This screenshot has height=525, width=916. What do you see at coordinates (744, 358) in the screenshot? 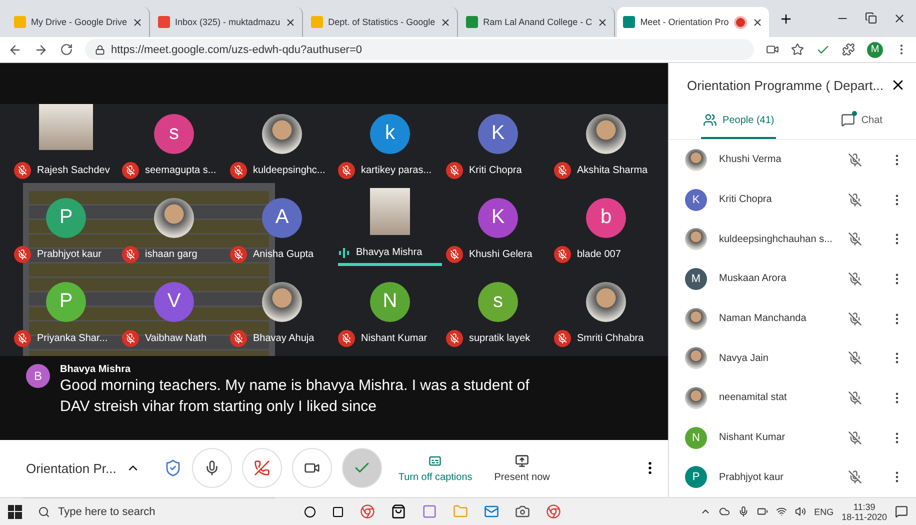
I see `person-name: Navya Jain` at bounding box center [744, 358].